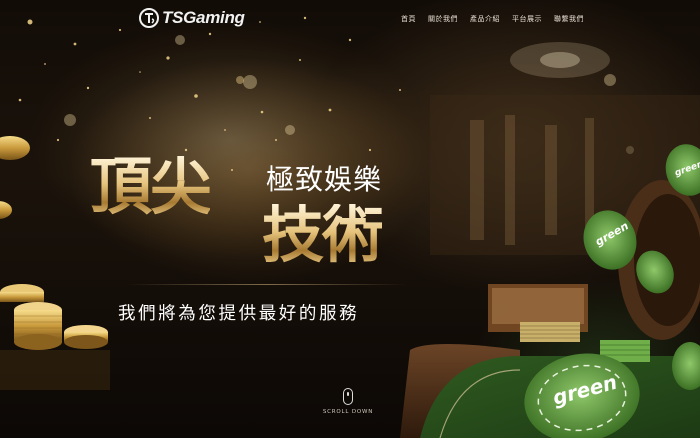 The image size is (700, 438). What do you see at coordinates (323, 234) in the screenshot?
I see `headline-main: 技術` at bounding box center [323, 234].